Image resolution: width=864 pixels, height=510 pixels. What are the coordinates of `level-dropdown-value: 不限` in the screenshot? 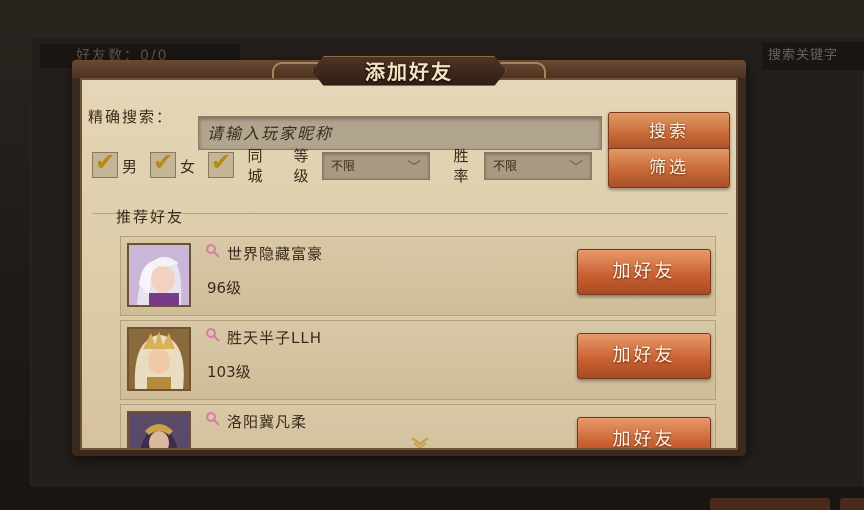 It's located at (343, 166).